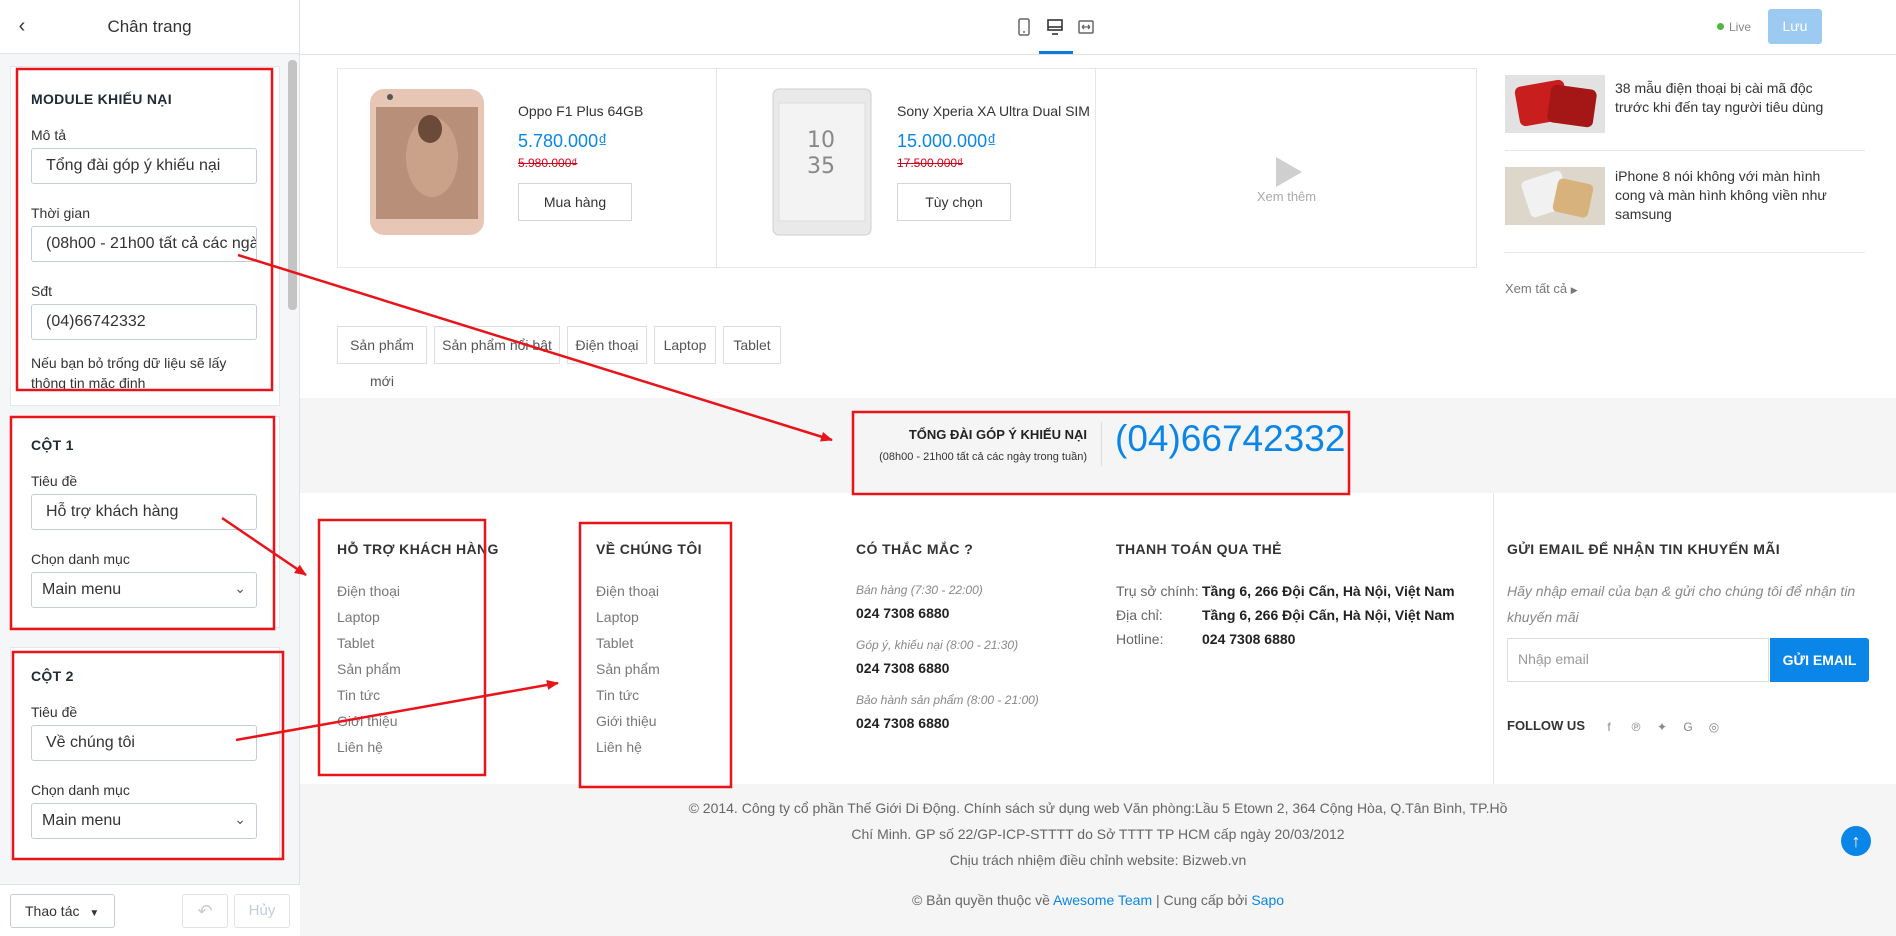 Image resolution: width=1896 pixels, height=936 pixels. What do you see at coordinates (1638, 660) in the screenshot?
I see `newsletter-email-input: Nhập email` at bounding box center [1638, 660].